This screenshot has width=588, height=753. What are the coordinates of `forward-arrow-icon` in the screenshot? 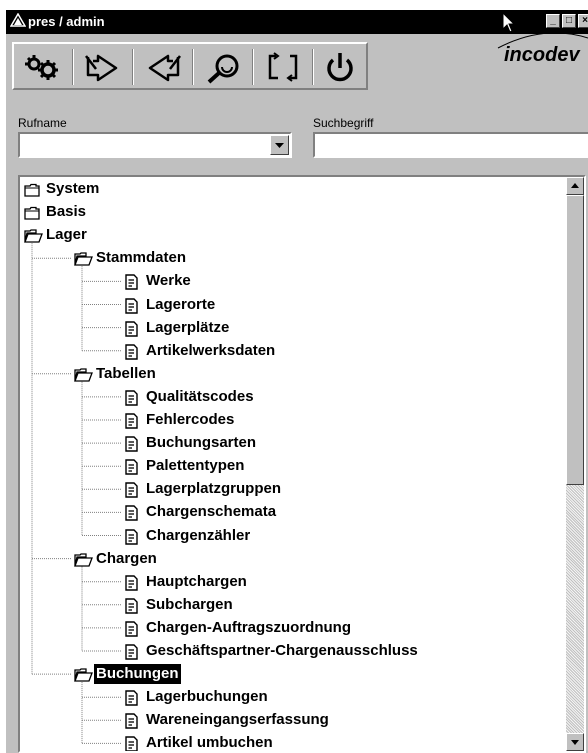 It's located at (101, 68).